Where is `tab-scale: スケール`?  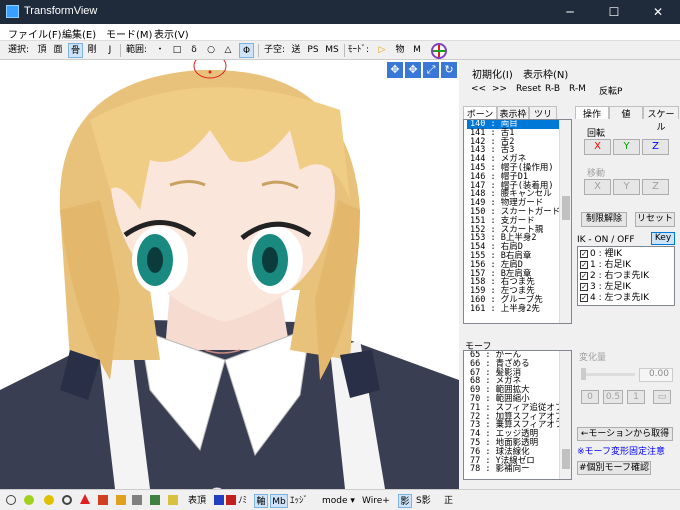
tab-scale: スケール is located at coordinates (661, 119).